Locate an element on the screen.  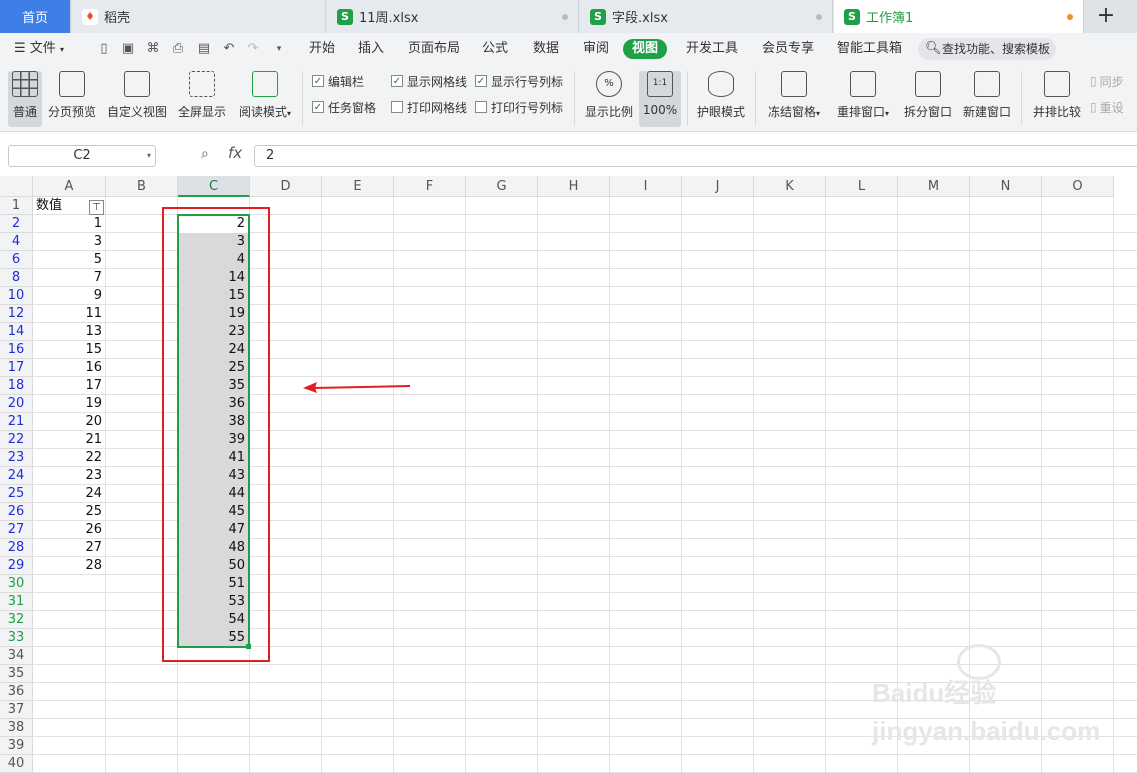
row-header: 28 is located at coordinates (16, 548).